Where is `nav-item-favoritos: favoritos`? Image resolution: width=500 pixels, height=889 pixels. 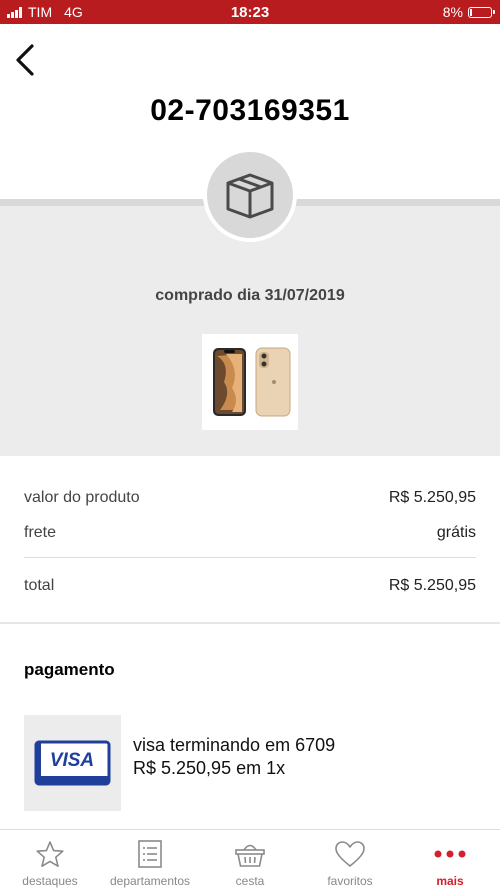 nav-item-favoritos: favoritos is located at coordinates (350, 859).